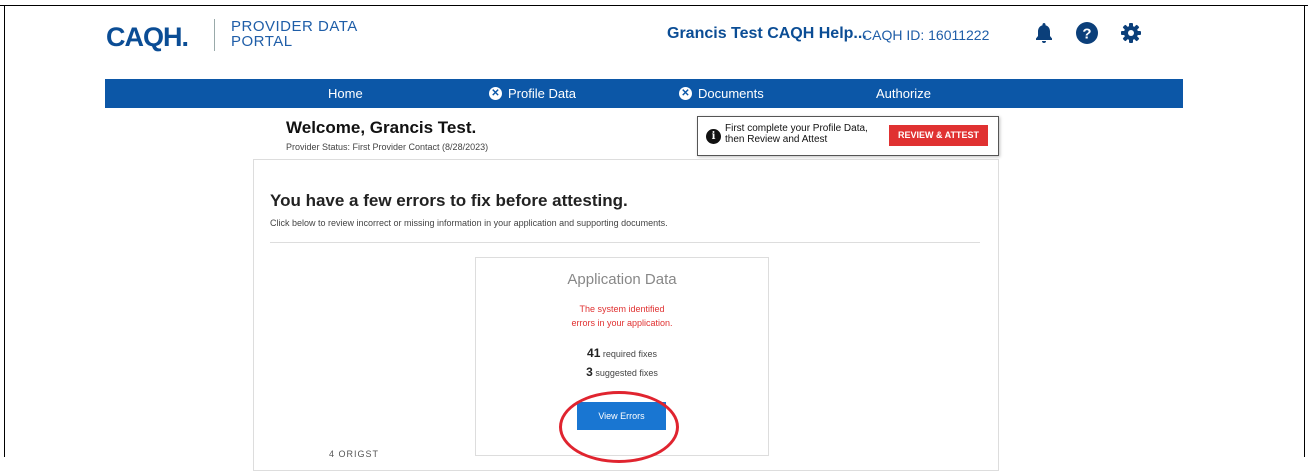 The height and width of the screenshot is (471, 1308). Describe the element at coordinates (625, 242) in the screenshot. I see `divider` at that location.